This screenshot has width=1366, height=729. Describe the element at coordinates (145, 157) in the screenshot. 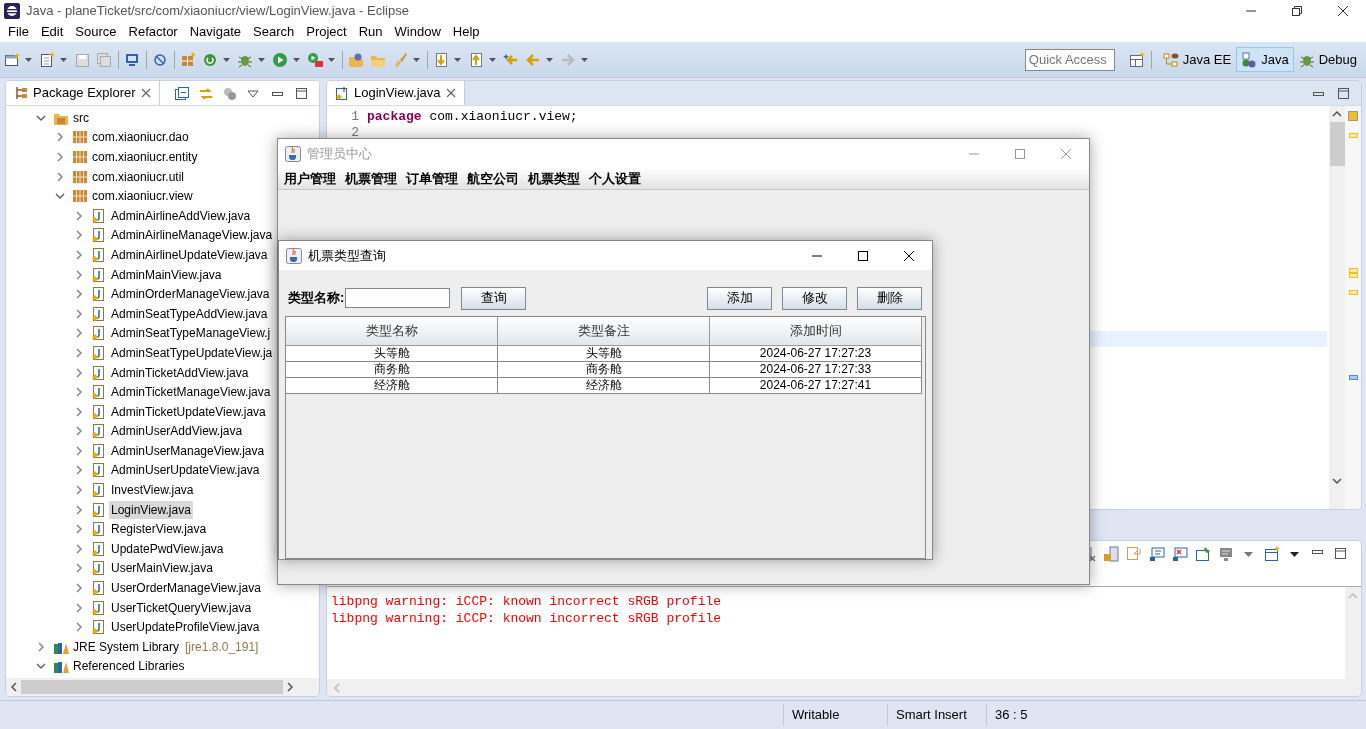

I see `tree-item: com.xiaoniucr.entity` at that location.